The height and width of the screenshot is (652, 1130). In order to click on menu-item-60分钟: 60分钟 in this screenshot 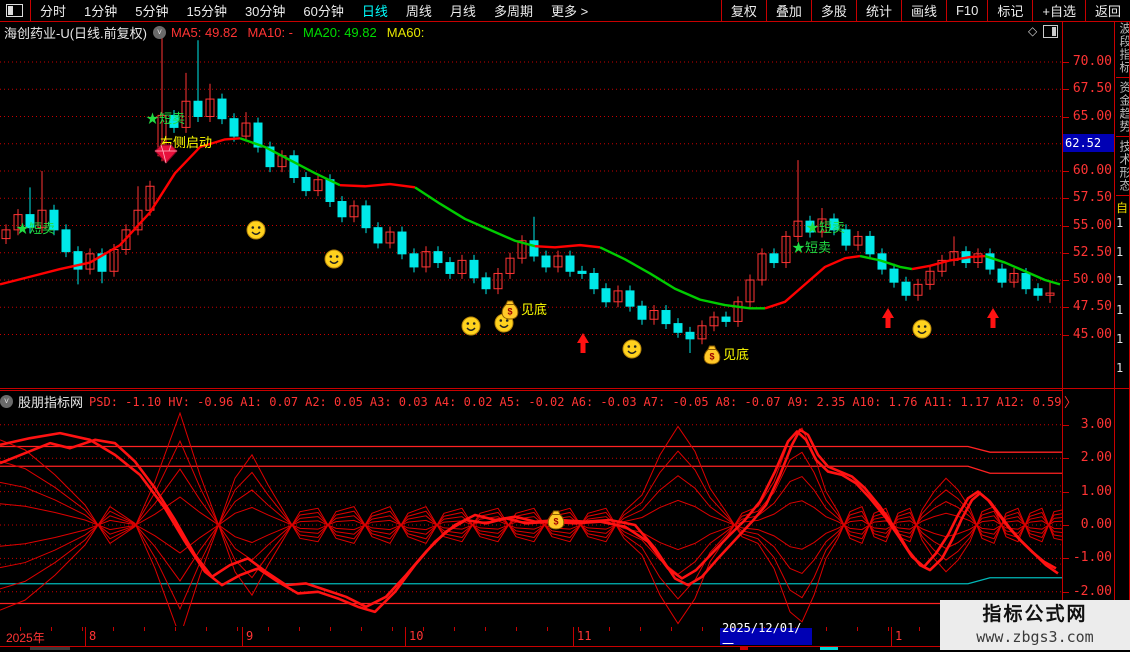, I will do `click(323, 10)`.